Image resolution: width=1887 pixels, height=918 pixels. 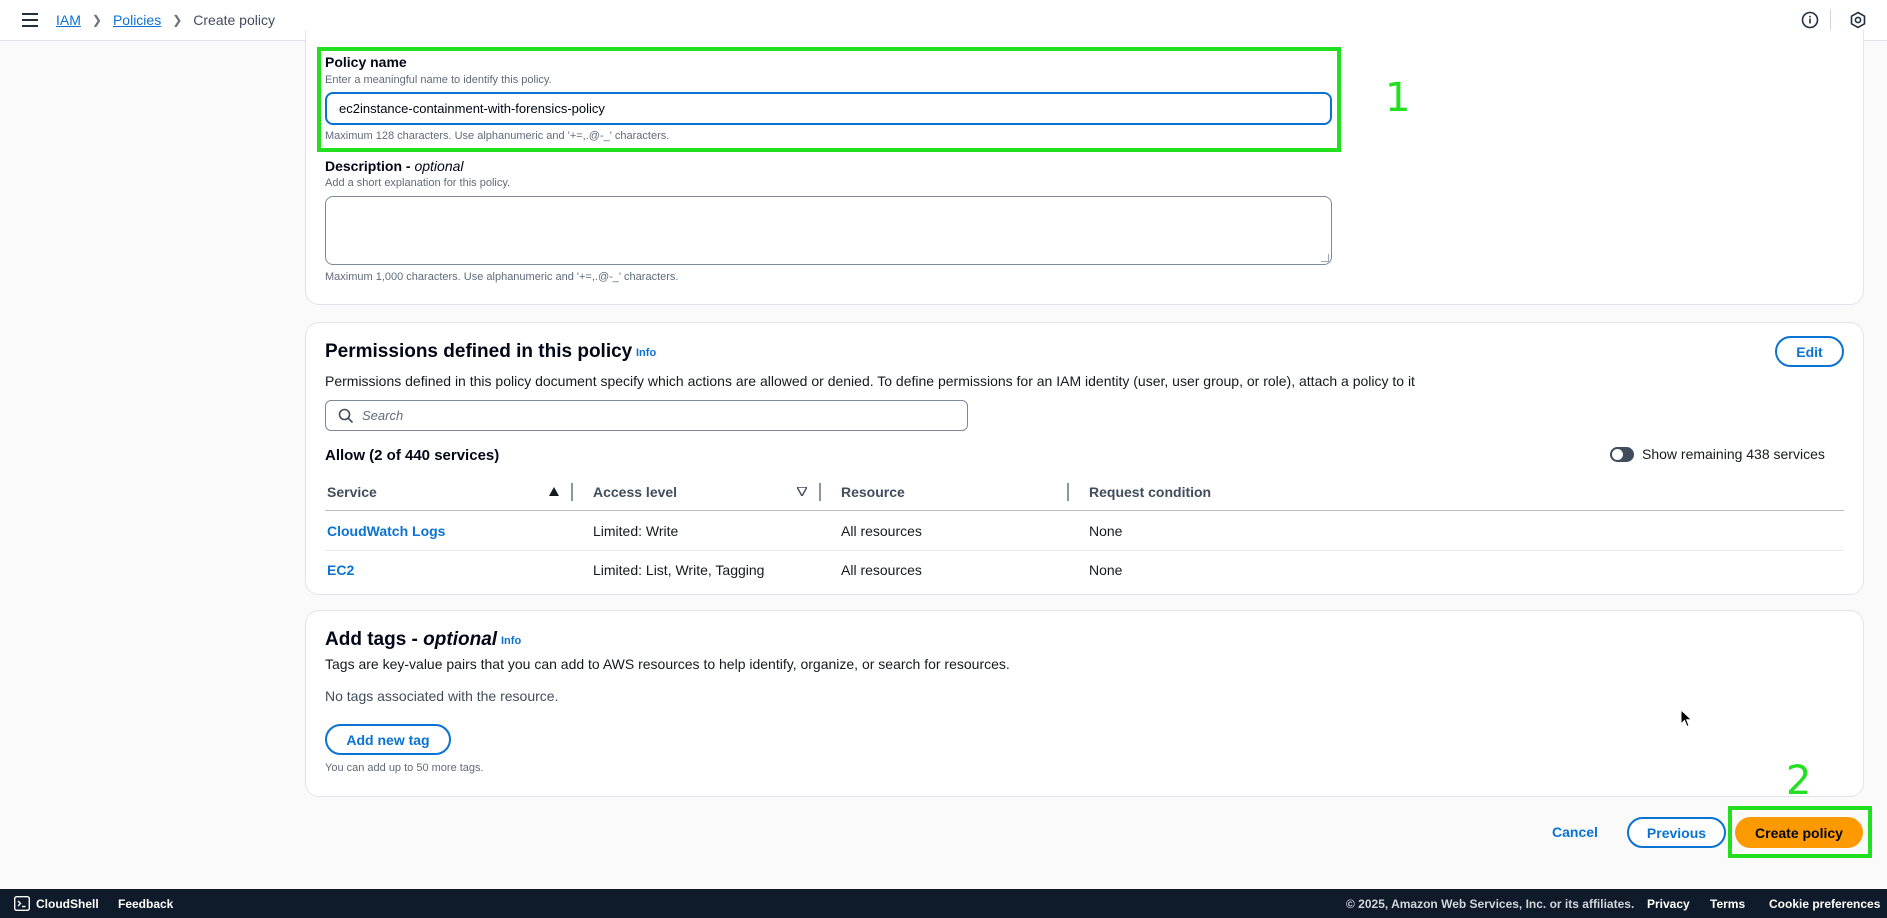 What do you see at coordinates (554, 491) in the screenshot?
I see `sort-ascending-icon` at bounding box center [554, 491].